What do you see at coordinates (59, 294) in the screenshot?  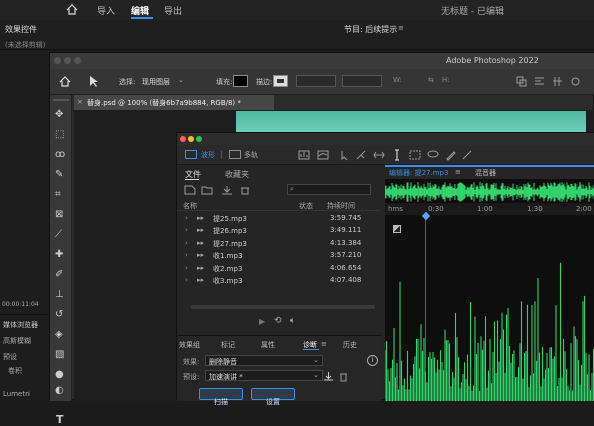 I see `clone-stamp-icon: ⊥` at bounding box center [59, 294].